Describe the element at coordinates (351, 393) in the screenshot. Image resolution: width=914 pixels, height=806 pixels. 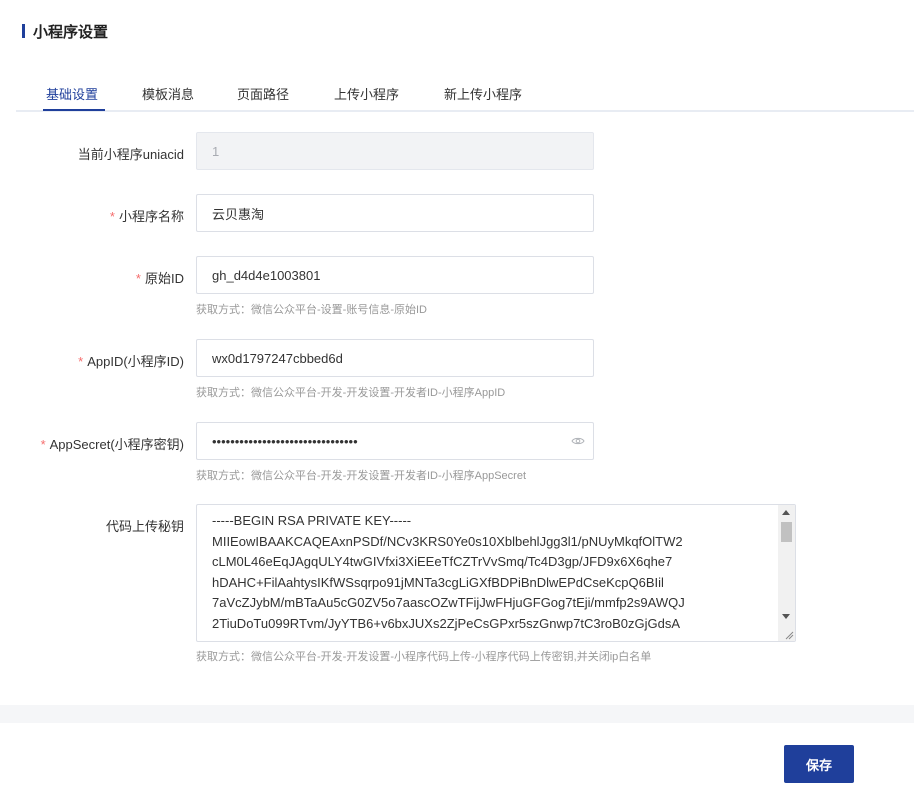
I see `app-id-hint: 获取方式：微信公众平台-开发-开发设置-开发者ID-小程序AppID` at that location.